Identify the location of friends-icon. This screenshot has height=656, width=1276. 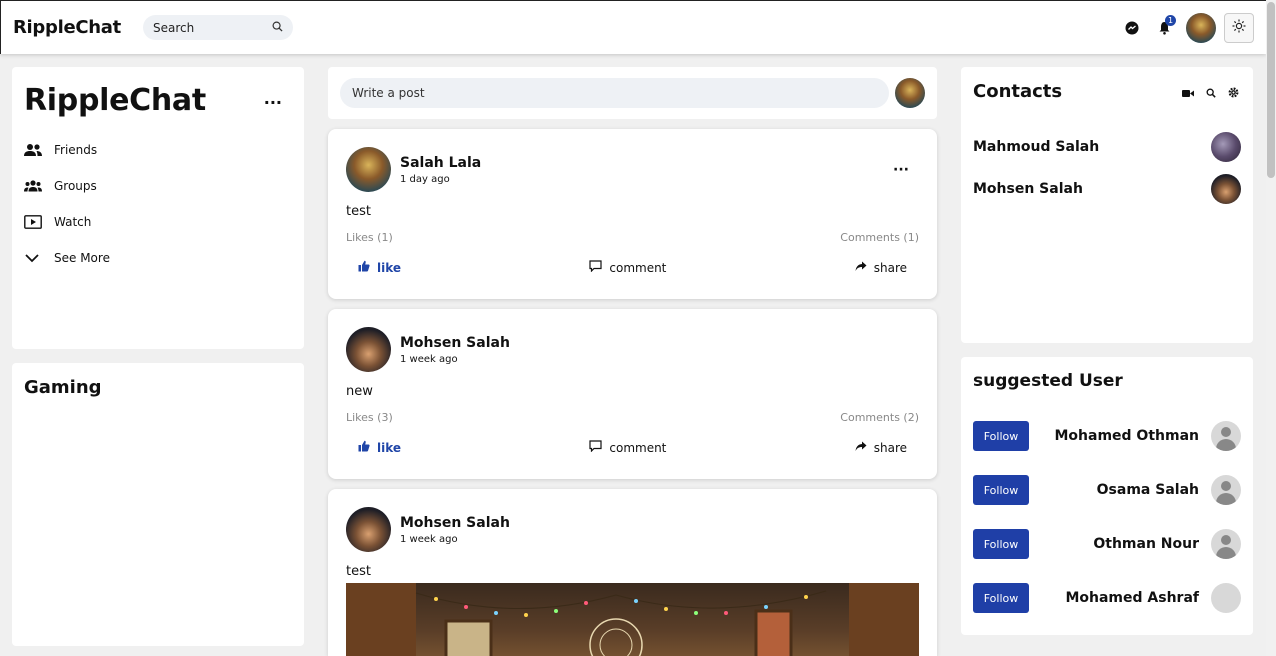
(39, 150).